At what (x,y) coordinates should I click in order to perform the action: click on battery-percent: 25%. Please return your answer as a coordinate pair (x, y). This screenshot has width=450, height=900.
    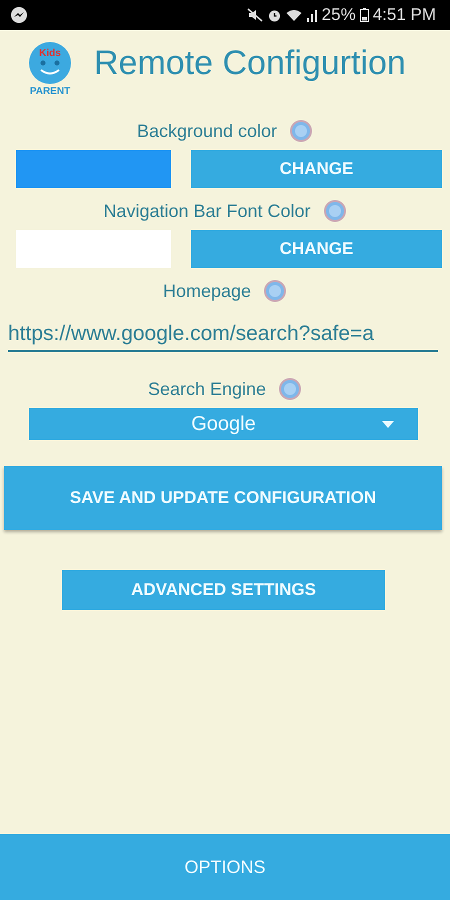
    Looking at the image, I should click on (339, 15).